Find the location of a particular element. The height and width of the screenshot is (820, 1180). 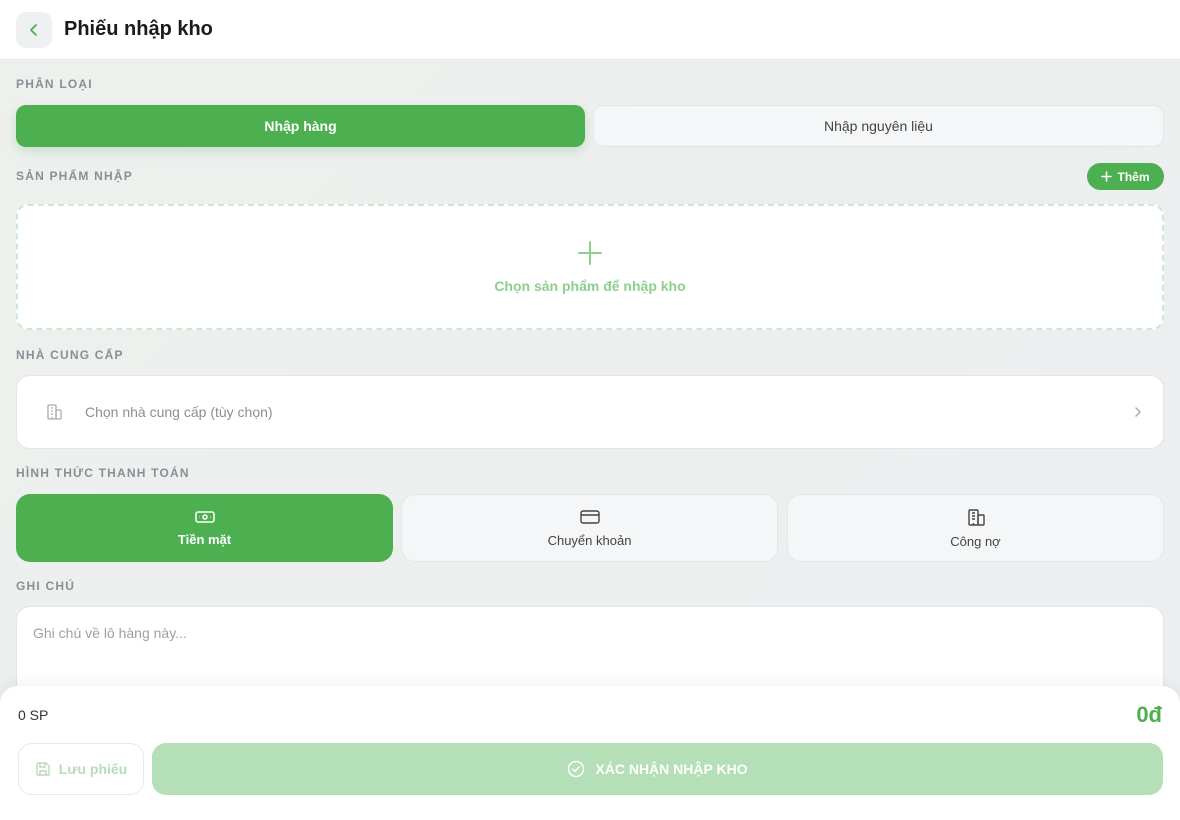

payment-cash-label: Tiền mặt is located at coordinates (204, 539).